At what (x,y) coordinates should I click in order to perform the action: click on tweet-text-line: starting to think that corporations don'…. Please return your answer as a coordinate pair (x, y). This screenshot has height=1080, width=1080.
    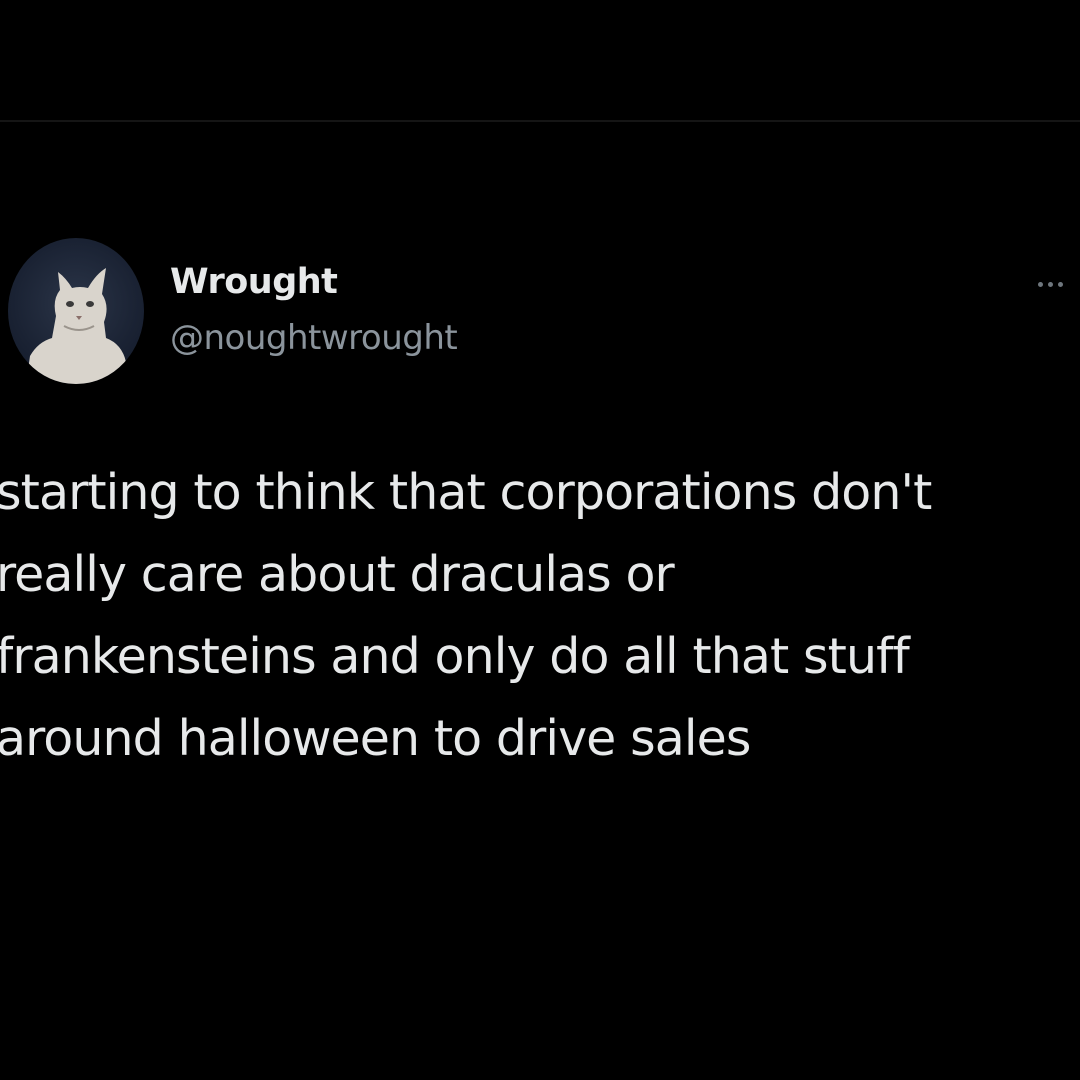
    Looking at the image, I should click on (466, 492).